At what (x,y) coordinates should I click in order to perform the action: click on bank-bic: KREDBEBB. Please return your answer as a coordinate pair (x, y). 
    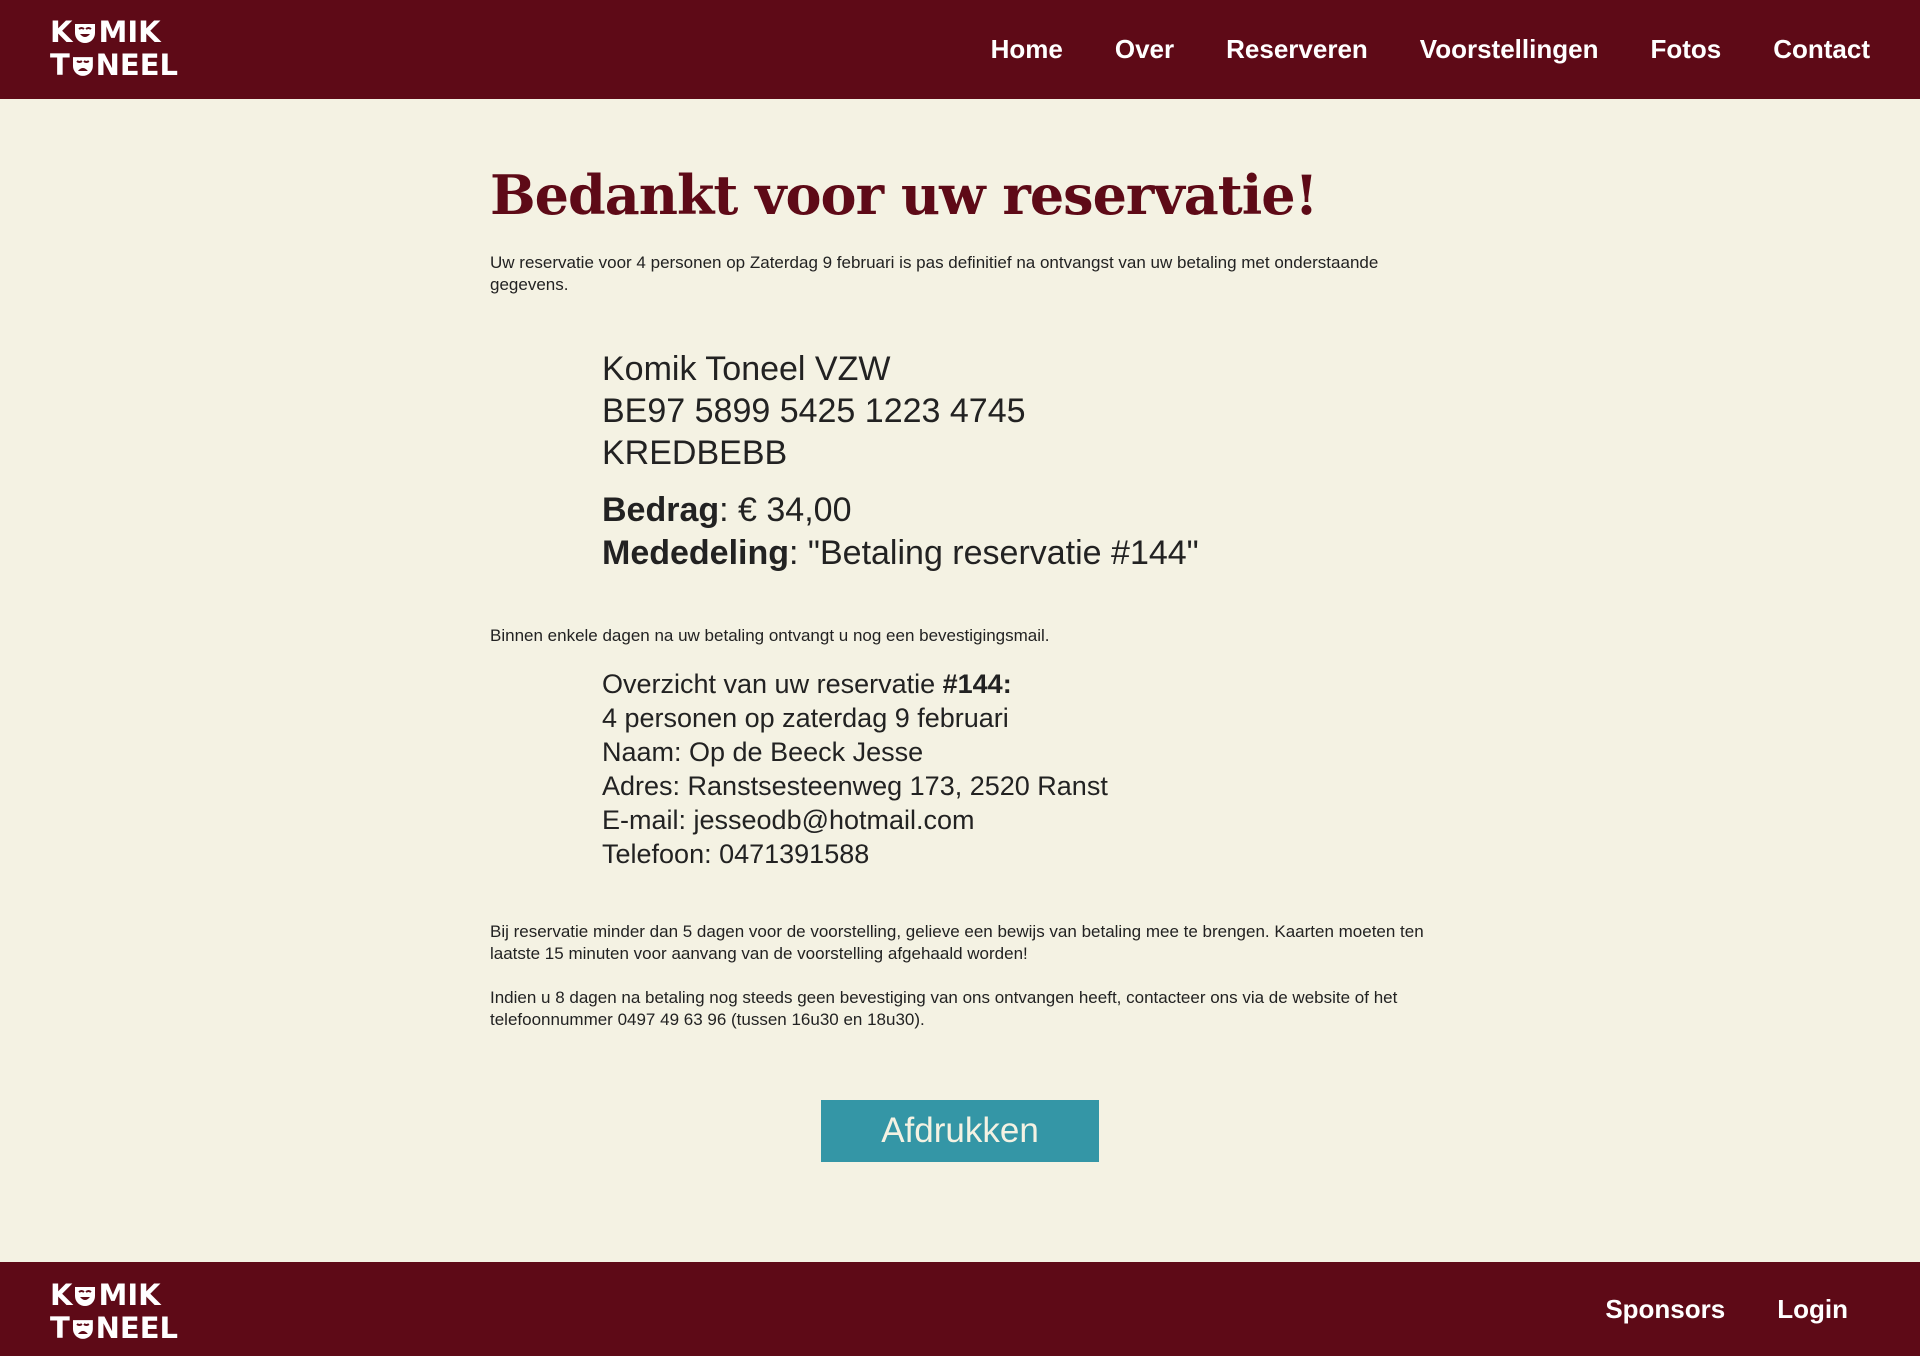
    Looking at the image, I should click on (695, 453).